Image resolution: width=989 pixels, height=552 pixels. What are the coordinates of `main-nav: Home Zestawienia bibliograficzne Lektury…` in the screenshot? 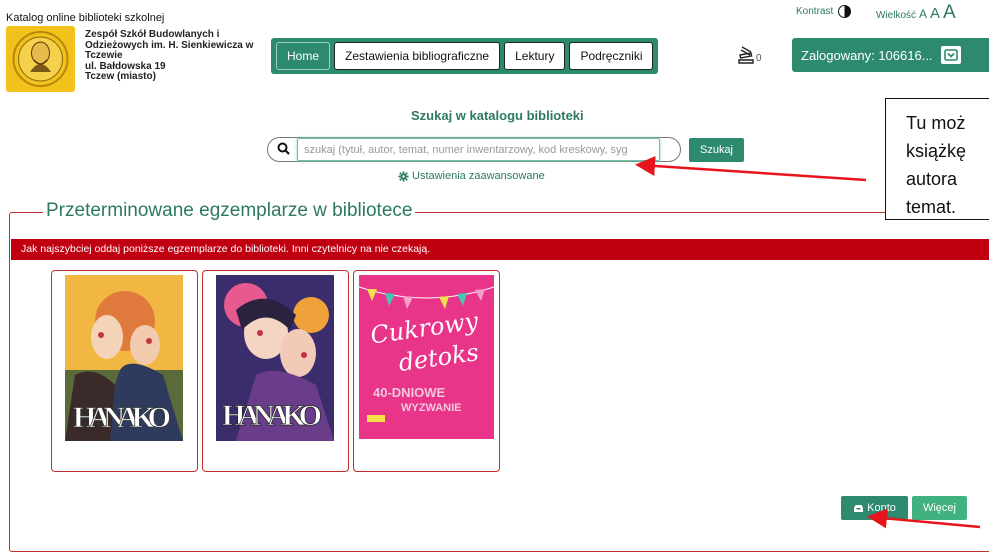 It's located at (465, 56).